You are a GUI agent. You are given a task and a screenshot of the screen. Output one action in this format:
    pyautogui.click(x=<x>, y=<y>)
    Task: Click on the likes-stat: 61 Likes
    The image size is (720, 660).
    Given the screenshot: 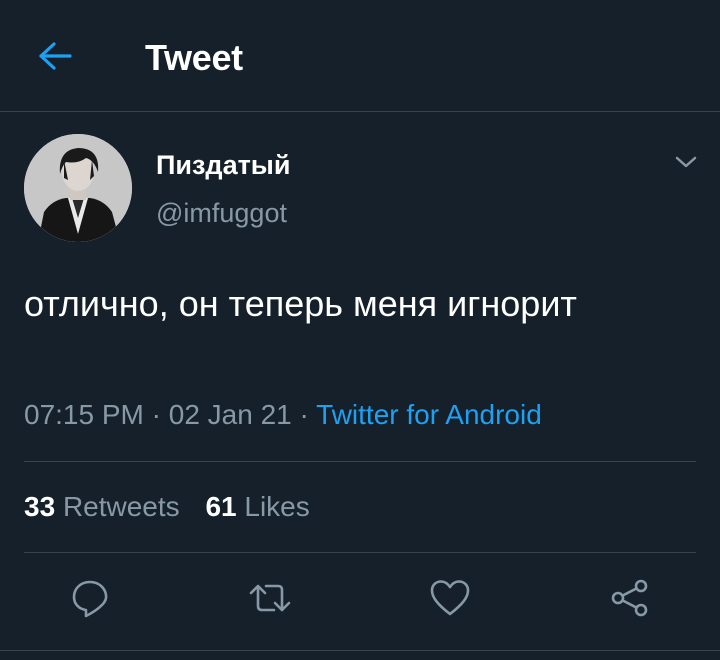 What is the action you would take?
    pyautogui.click(x=257, y=506)
    